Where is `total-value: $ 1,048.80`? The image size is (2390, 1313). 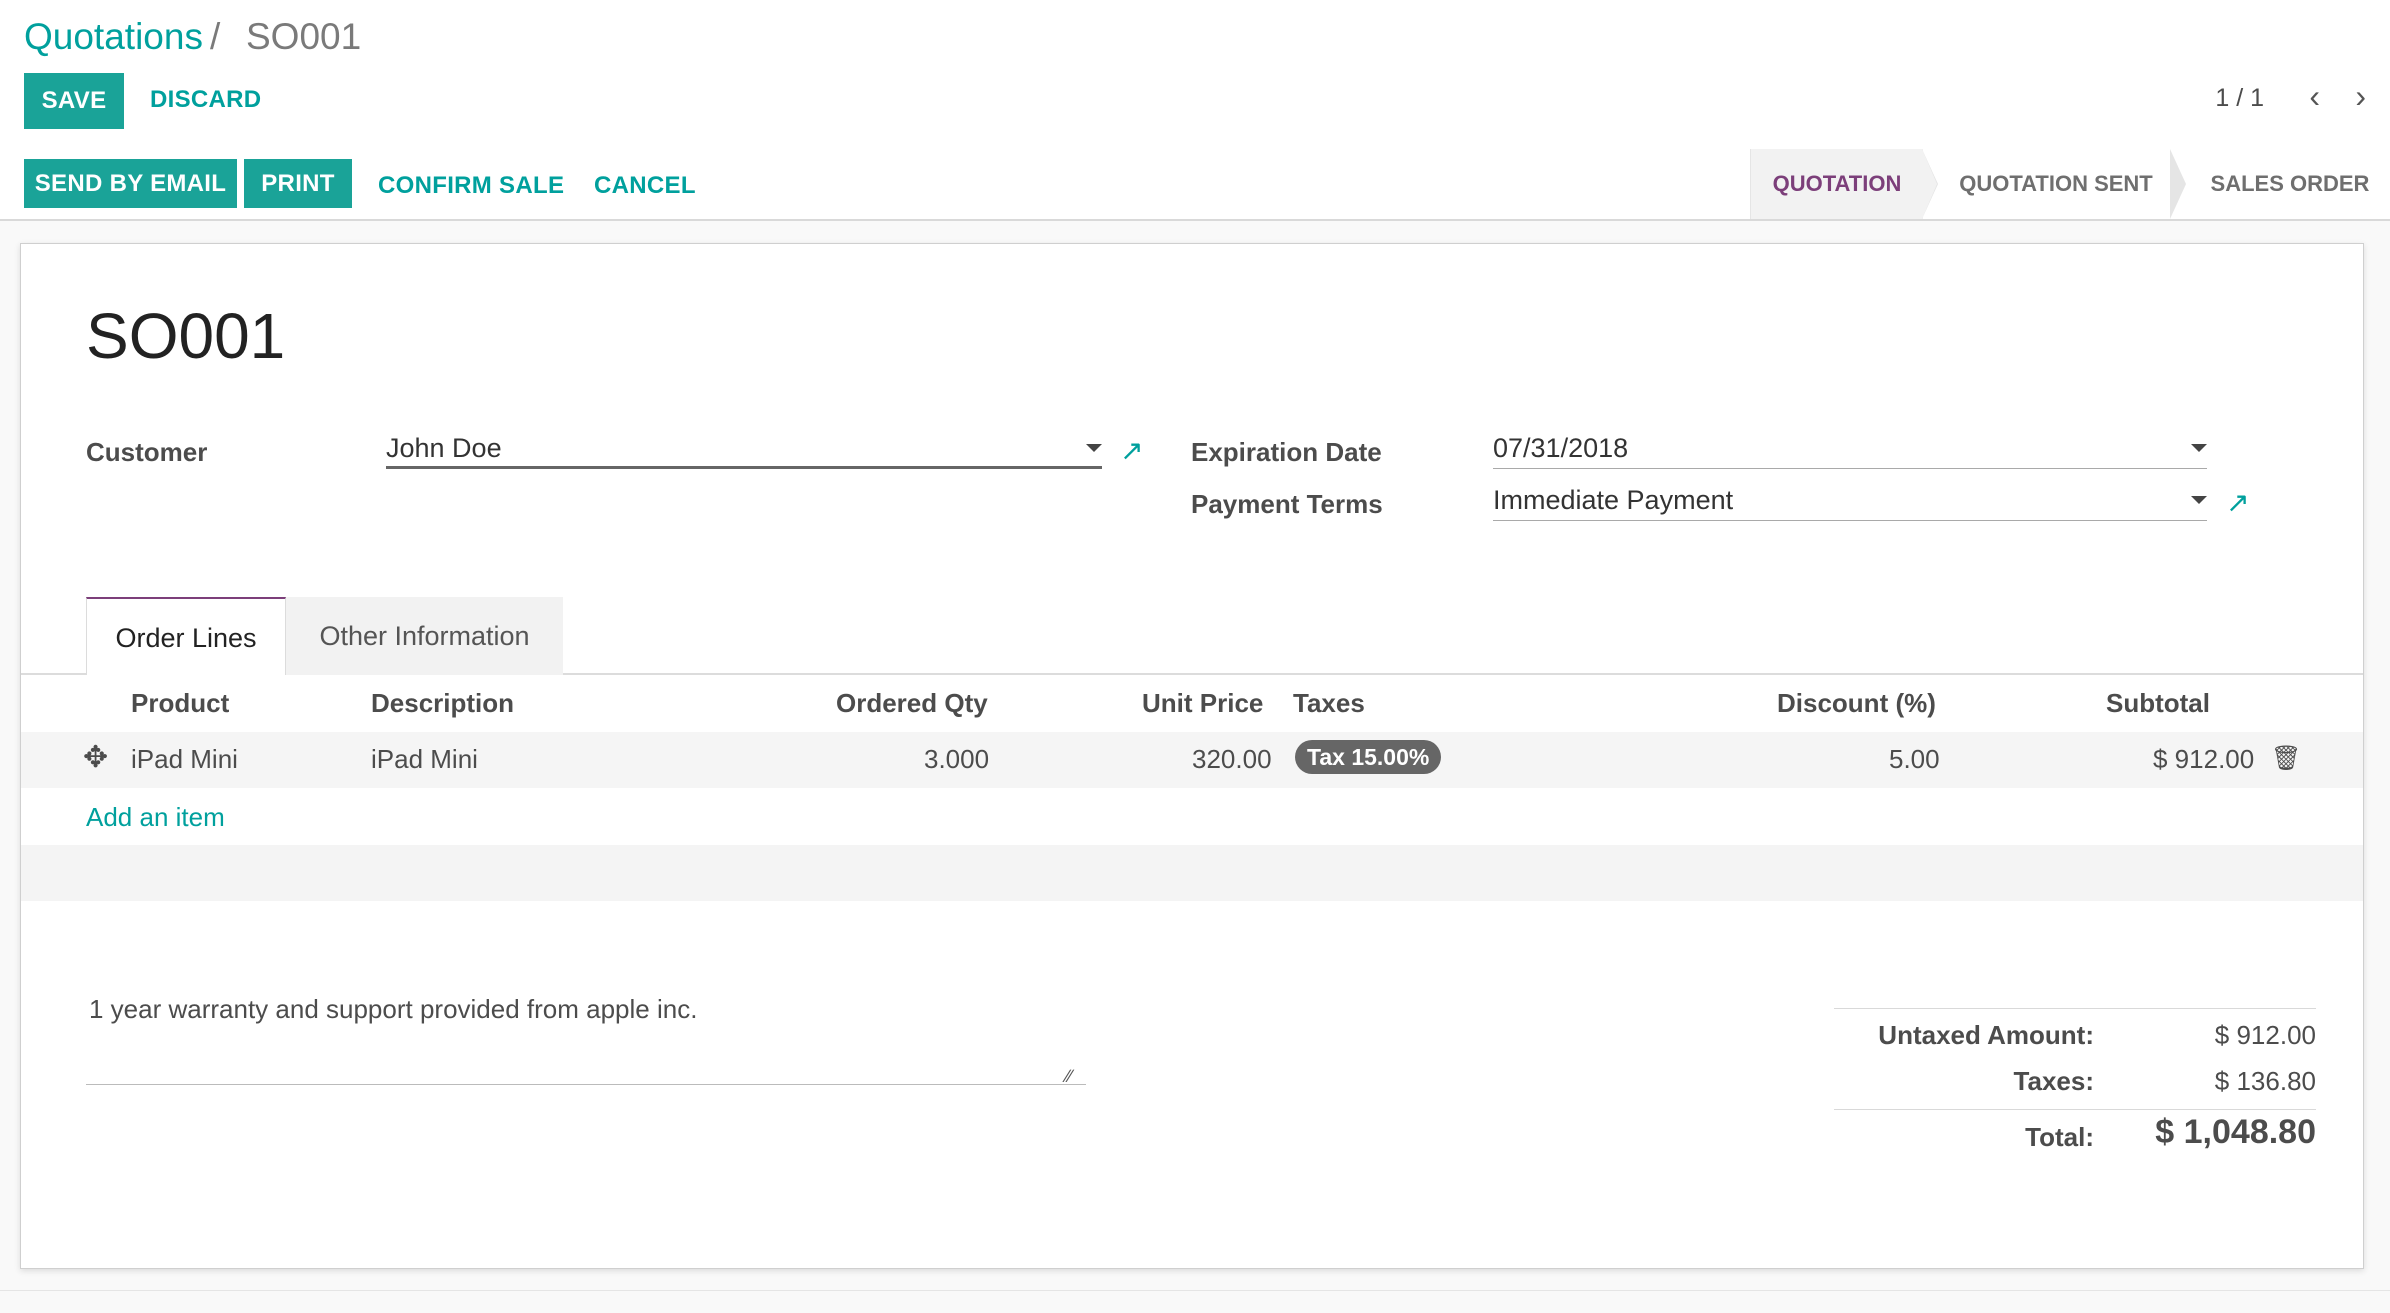
total-value: $ 1,048.80 is located at coordinates (2235, 1132).